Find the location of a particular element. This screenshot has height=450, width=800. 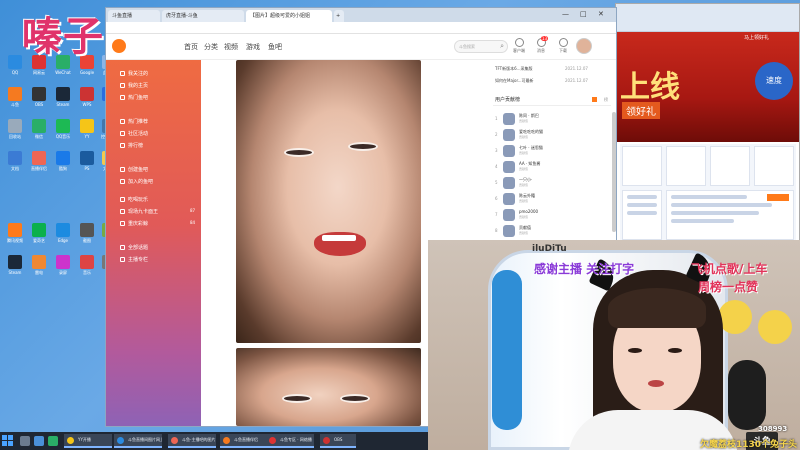

taskbar-item: YY开播 is located at coordinates (88, 441).